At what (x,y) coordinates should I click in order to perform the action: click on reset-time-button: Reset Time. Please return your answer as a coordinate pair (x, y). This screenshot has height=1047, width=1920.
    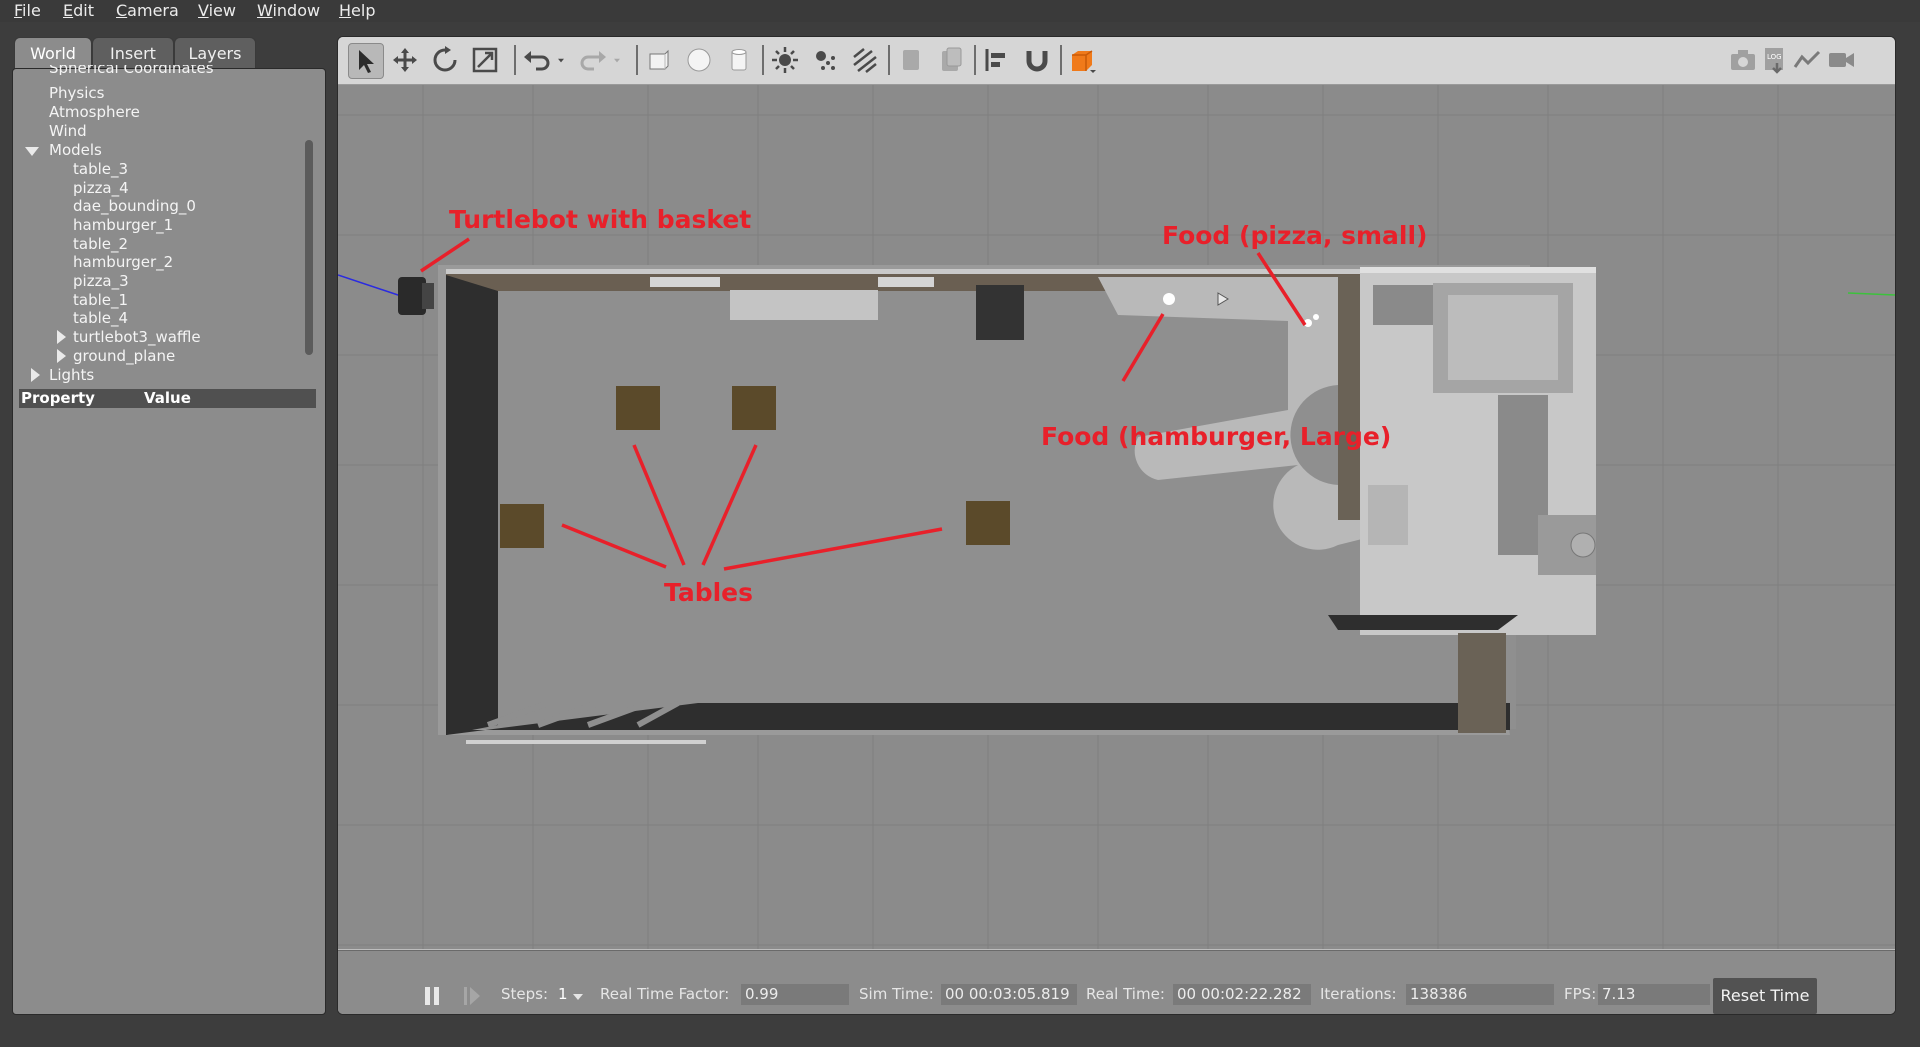
    Looking at the image, I should click on (1765, 996).